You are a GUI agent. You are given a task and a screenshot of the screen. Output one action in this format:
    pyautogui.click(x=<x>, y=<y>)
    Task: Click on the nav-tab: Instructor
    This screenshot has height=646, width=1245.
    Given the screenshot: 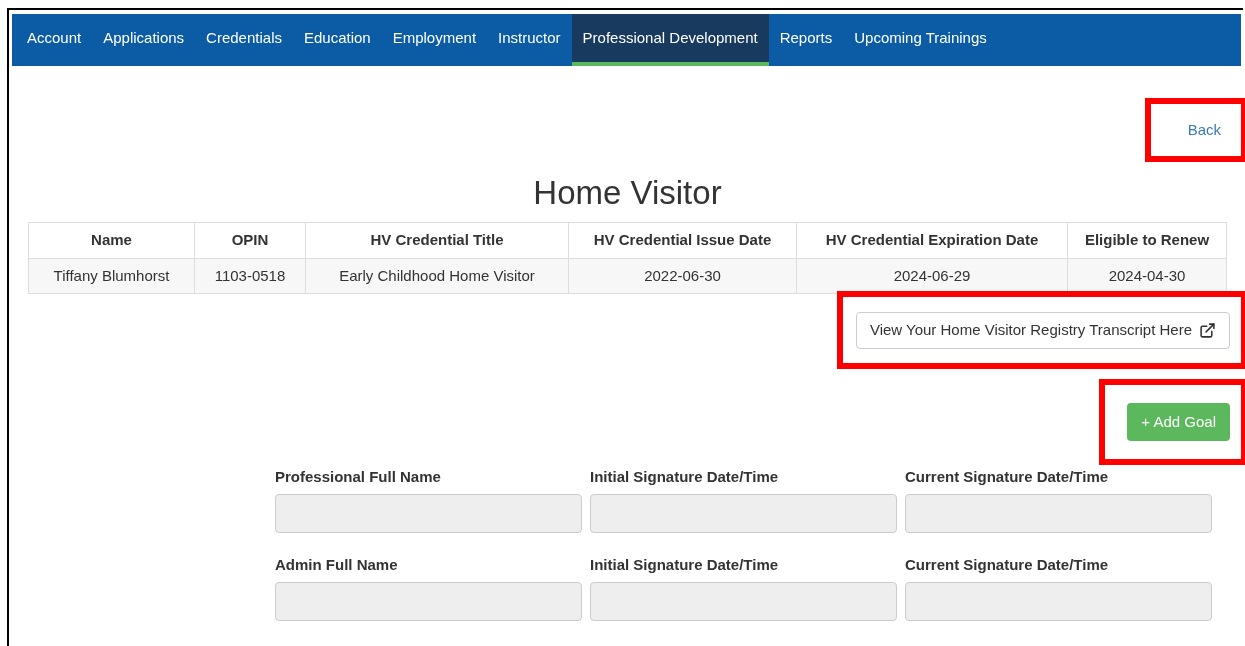 What is the action you would take?
    pyautogui.click(x=529, y=40)
    